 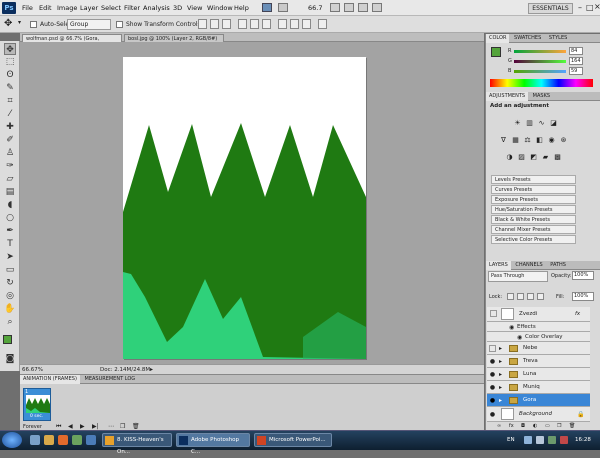 What do you see at coordinates (95, 426) in the screenshot?
I see `next-frame-icon: ▶|` at bounding box center [95, 426].